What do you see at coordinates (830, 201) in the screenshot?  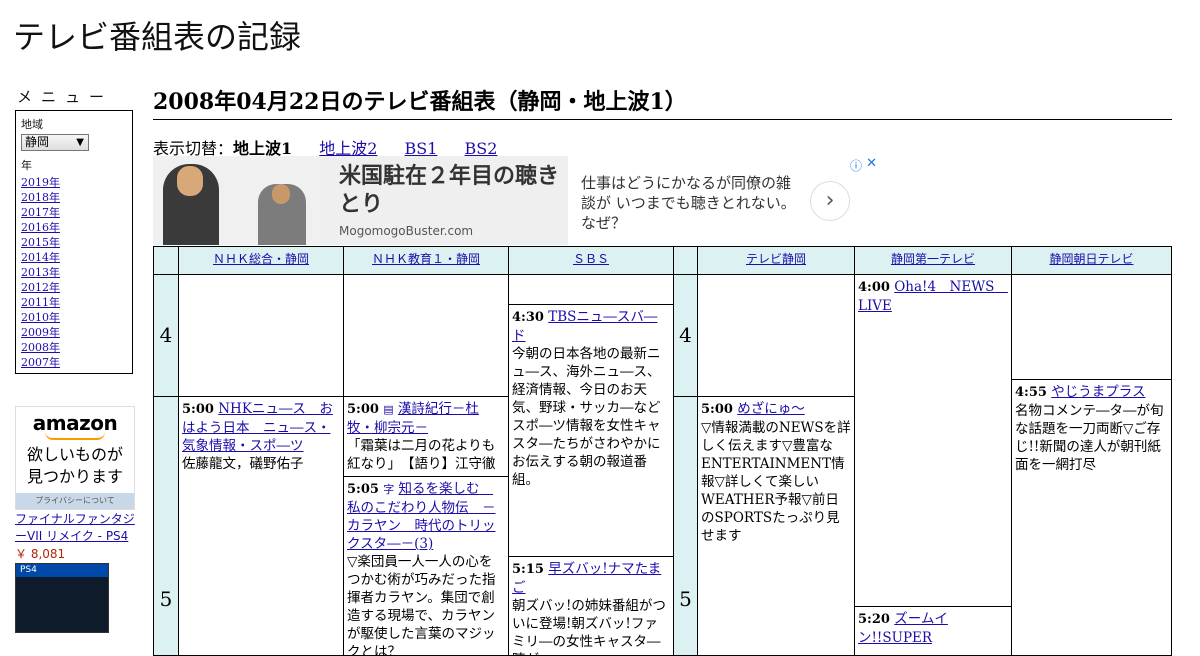 I see `chevron-right-icon: ›` at bounding box center [830, 201].